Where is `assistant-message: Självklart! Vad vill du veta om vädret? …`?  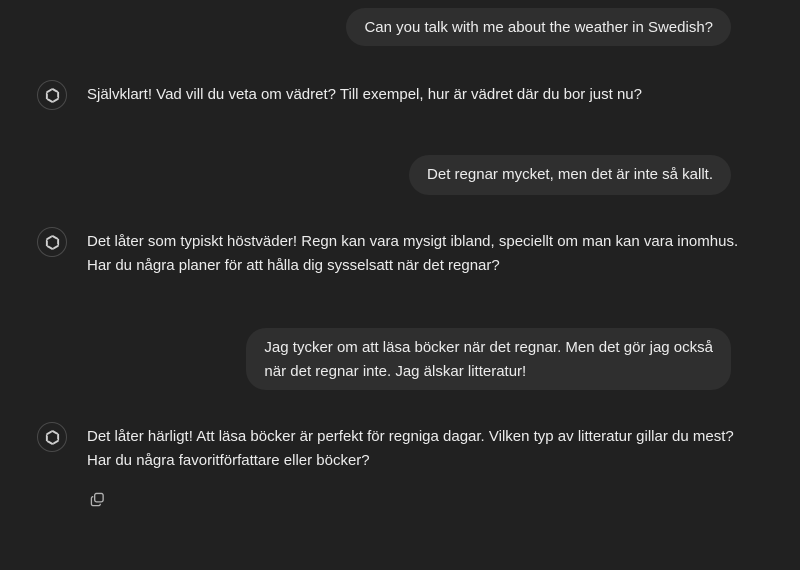
assistant-message: Självklart! Vad vill du veta om vädret? … is located at coordinates (407, 97).